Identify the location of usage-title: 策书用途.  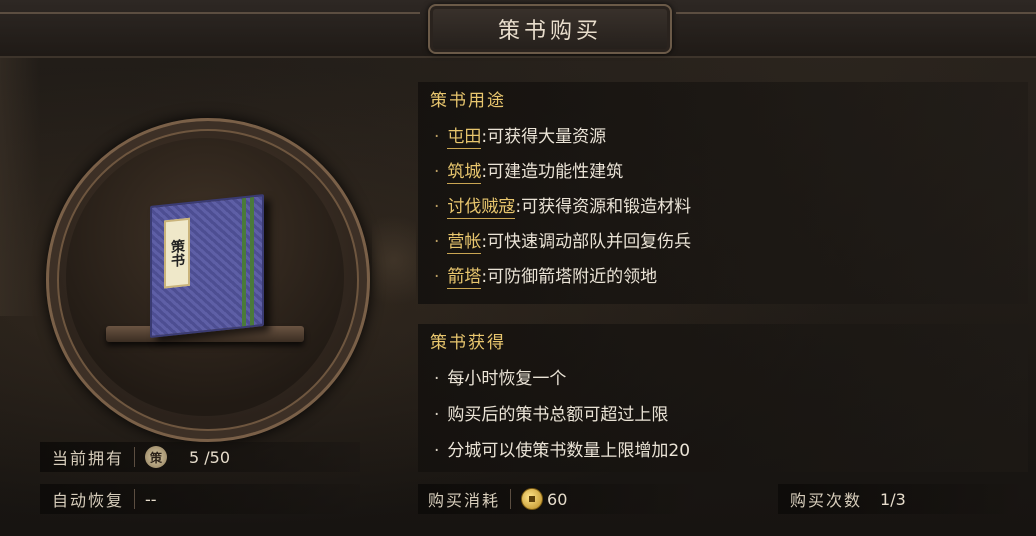
(468, 101).